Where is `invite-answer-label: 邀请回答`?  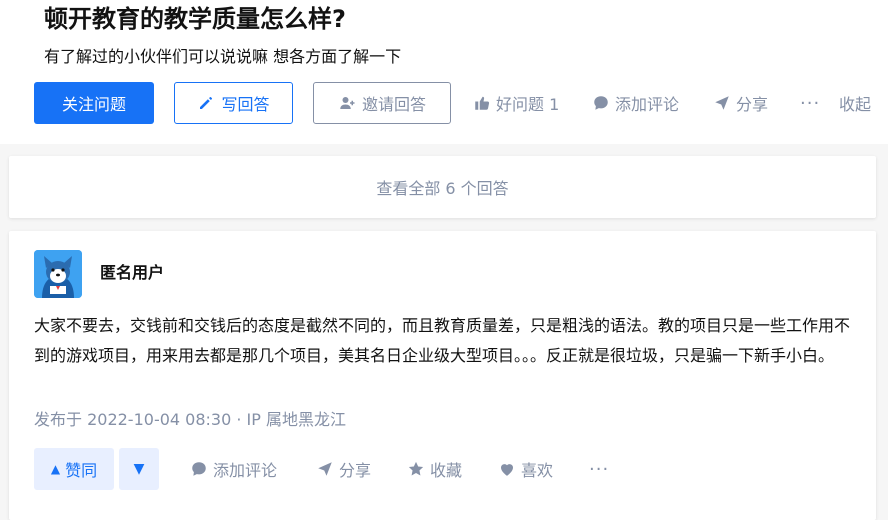
invite-answer-label: 邀请回答 is located at coordinates (393, 104).